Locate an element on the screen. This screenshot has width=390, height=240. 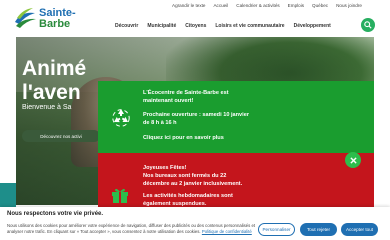
utility-link-calendar: Calendrier & activités is located at coordinates (257, 5).